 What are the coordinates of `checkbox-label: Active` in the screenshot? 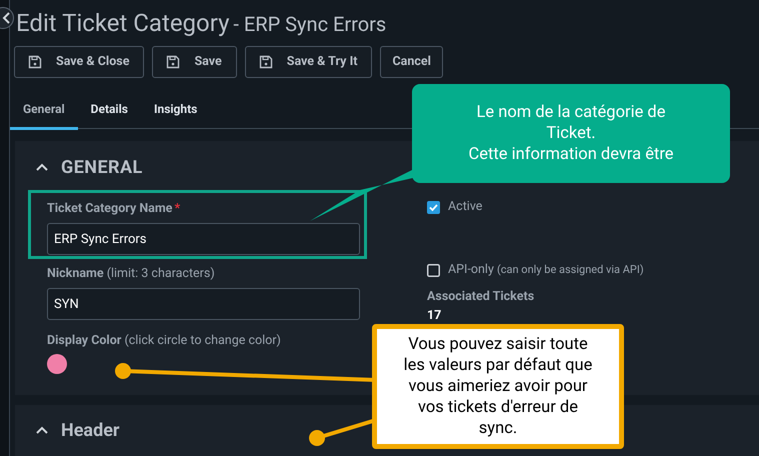 It's located at (465, 207).